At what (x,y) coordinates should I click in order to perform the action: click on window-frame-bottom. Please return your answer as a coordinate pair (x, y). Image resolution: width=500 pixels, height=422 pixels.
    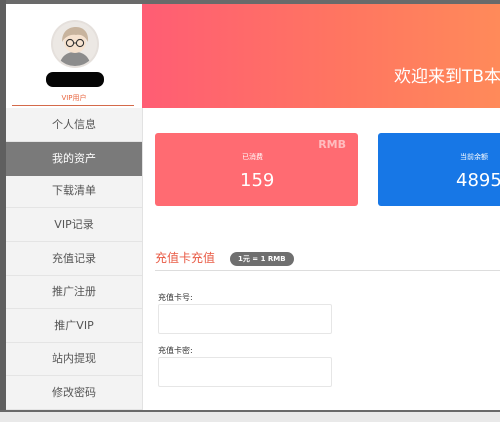
    Looking at the image, I should click on (250, 417).